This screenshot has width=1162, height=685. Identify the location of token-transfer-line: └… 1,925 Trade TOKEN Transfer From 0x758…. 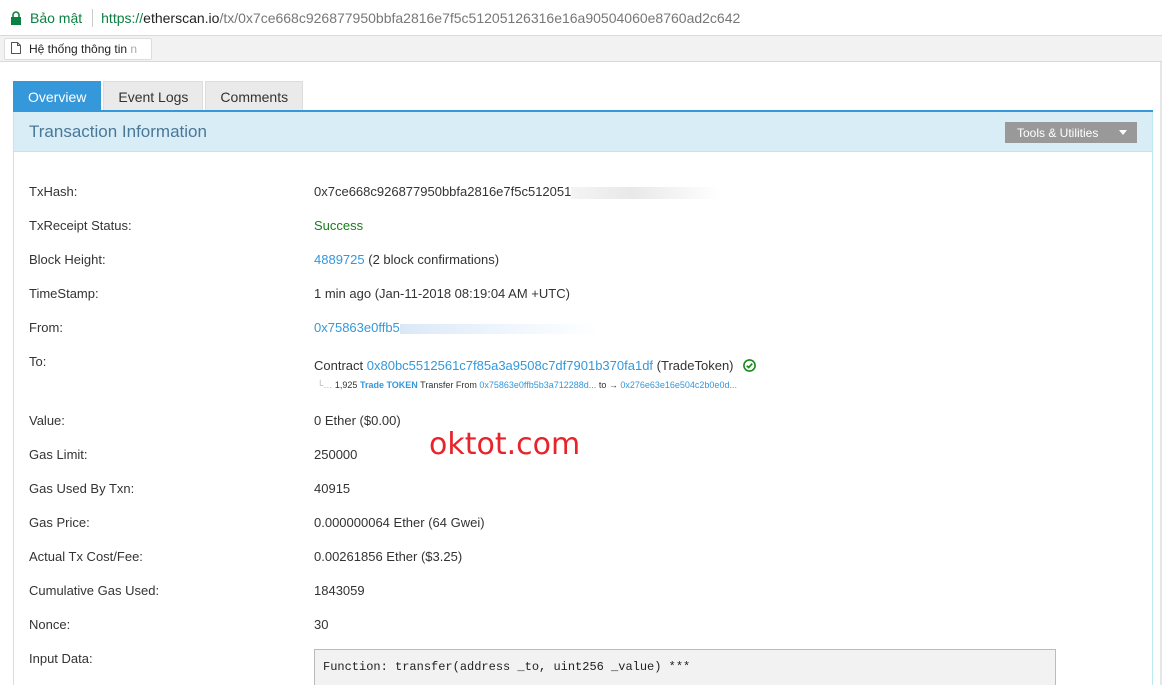
(527, 385).